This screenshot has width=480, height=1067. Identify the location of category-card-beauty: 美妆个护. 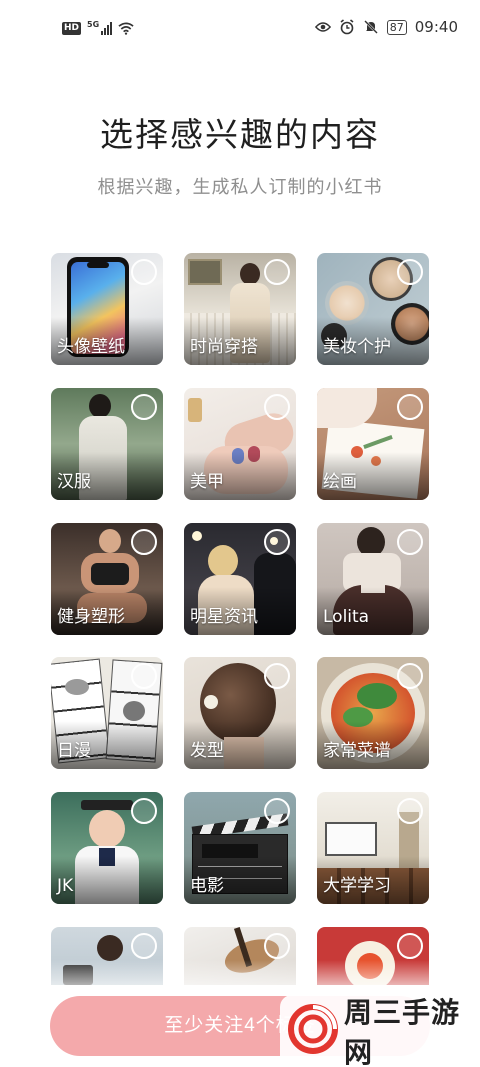
(373, 309).